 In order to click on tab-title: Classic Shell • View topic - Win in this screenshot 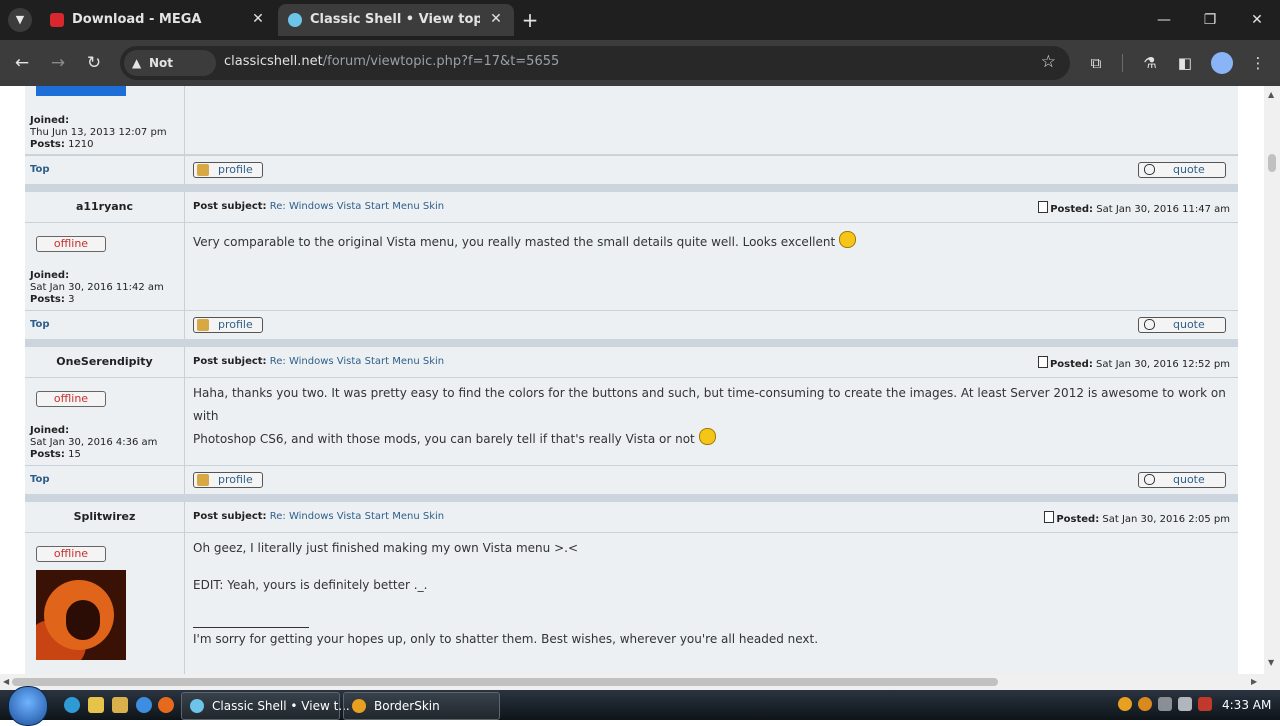, I will do `click(395, 19)`.